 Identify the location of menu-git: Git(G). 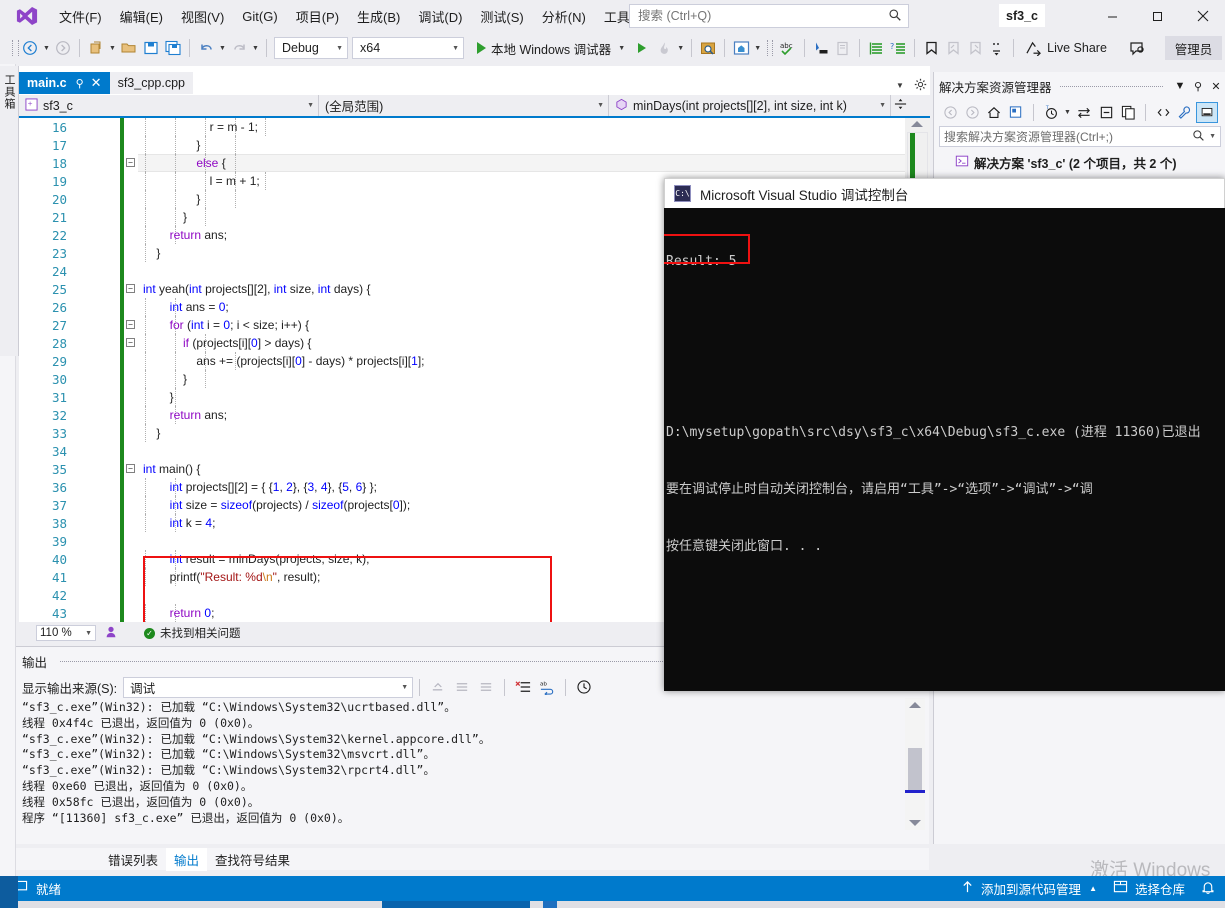
(259, 16).